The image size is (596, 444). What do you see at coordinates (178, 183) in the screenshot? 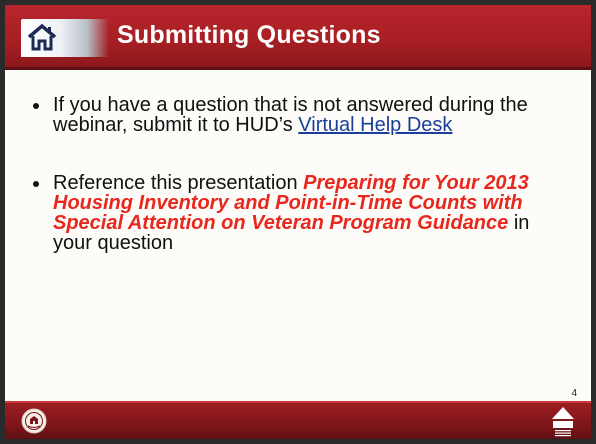
I see `bullet-text: Reference this presentation` at bounding box center [178, 183].